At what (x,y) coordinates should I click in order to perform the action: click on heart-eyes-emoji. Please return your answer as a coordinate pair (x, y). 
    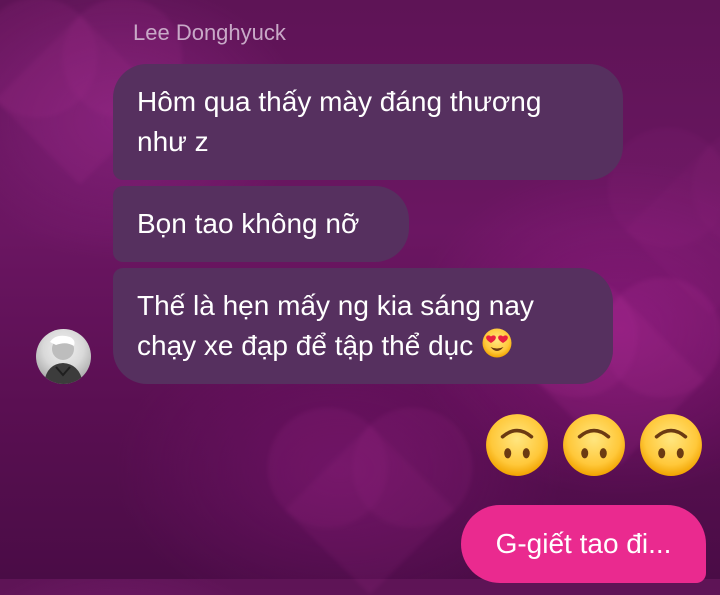
    Looking at the image, I should click on (497, 343).